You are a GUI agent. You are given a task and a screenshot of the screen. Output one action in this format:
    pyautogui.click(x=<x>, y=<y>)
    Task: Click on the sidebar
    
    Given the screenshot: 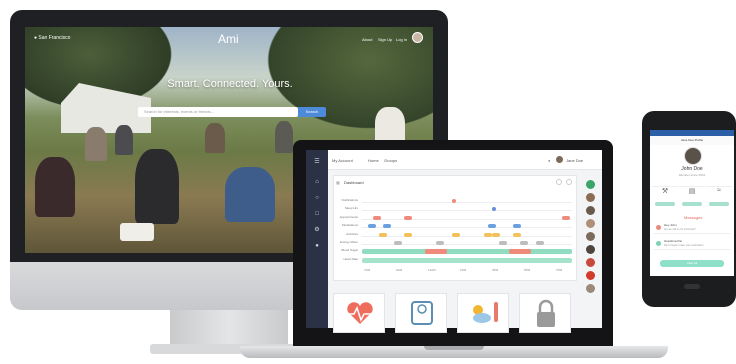 What is the action you would take?
    pyautogui.click(x=317, y=239)
    